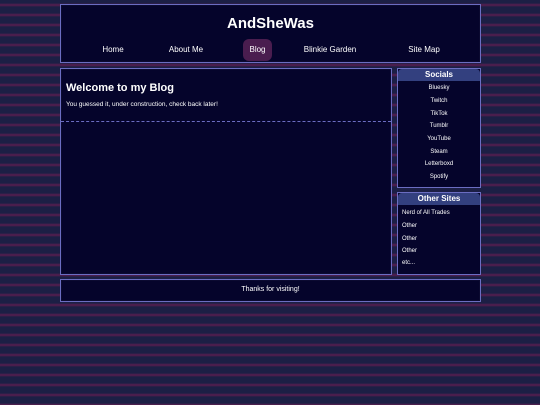  Describe the element at coordinates (270, 23) in the screenshot. I see `site-title: AndSheWas` at that location.